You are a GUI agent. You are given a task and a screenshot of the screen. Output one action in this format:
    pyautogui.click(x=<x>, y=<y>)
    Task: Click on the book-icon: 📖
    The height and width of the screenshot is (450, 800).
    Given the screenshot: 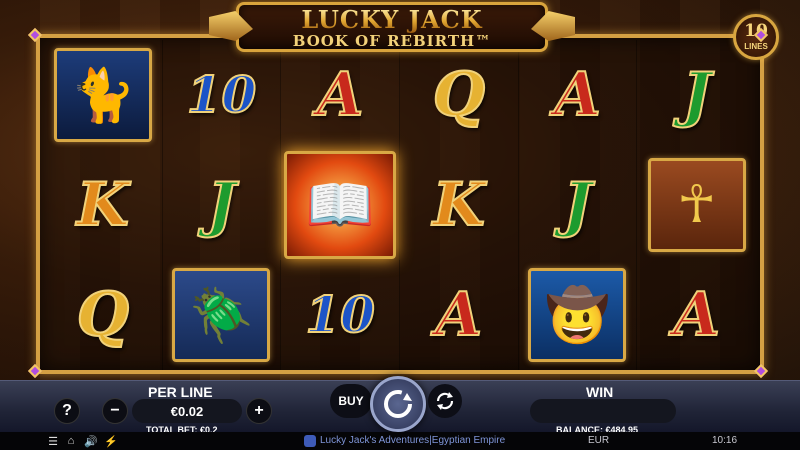 What is the action you would take?
    pyautogui.click(x=340, y=205)
    